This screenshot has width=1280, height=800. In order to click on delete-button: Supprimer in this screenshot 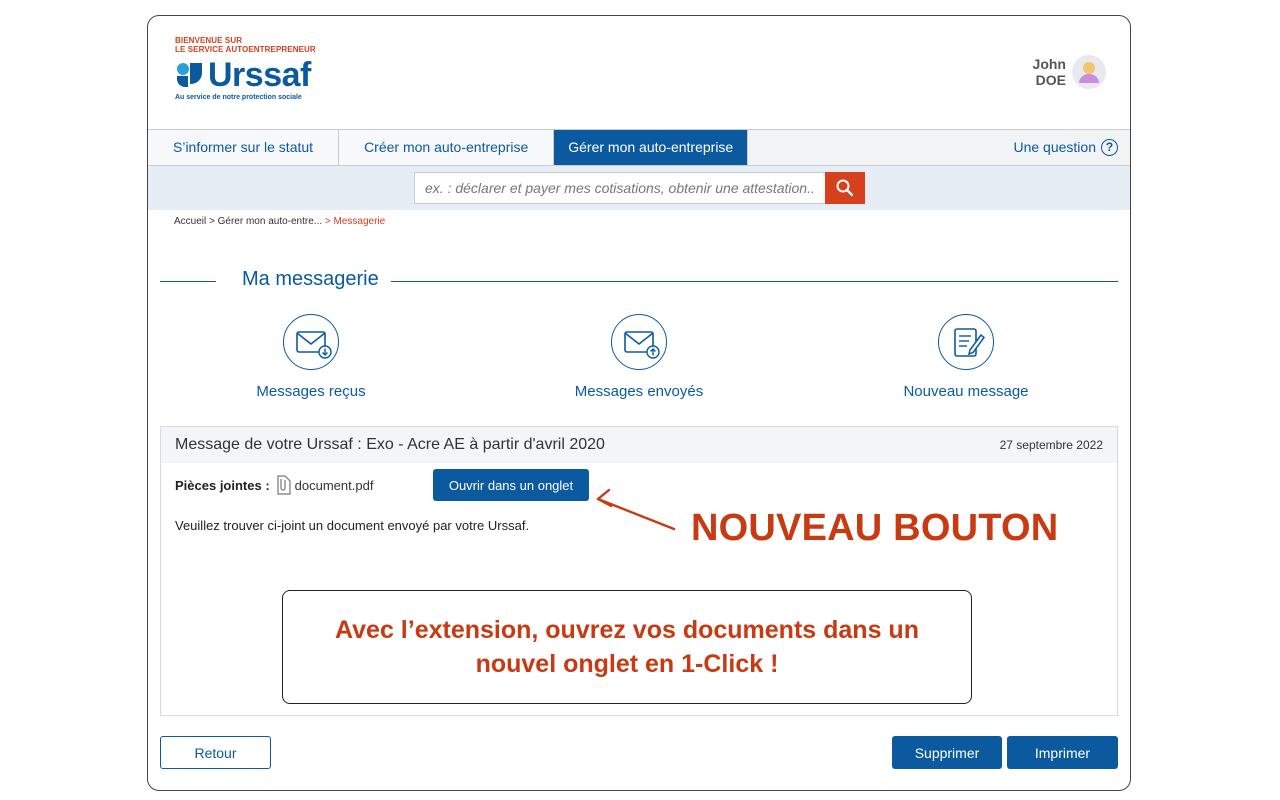, I will do `click(947, 752)`.